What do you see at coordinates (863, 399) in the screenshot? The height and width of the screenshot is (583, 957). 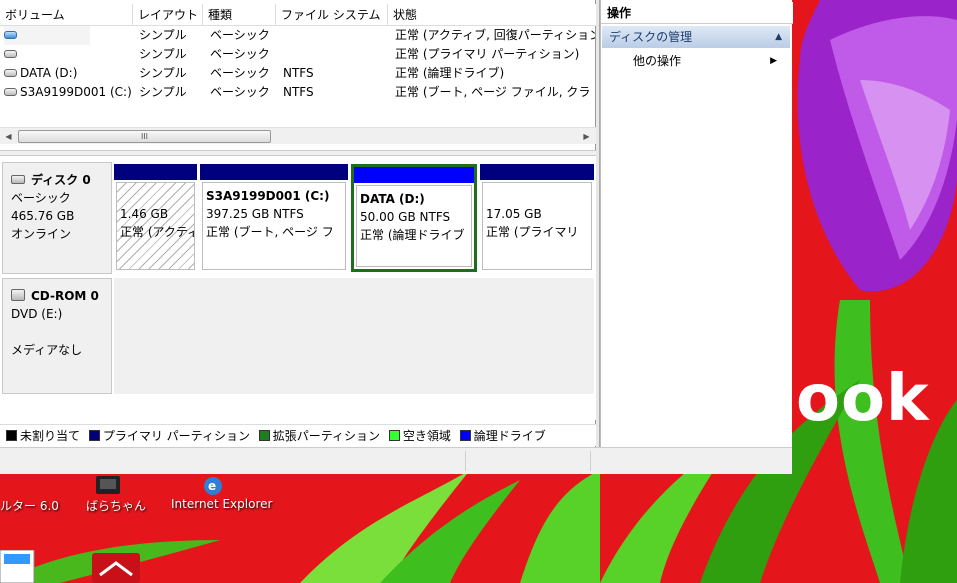 I see `wallpaper-text: ook` at bounding box center [863, 399].